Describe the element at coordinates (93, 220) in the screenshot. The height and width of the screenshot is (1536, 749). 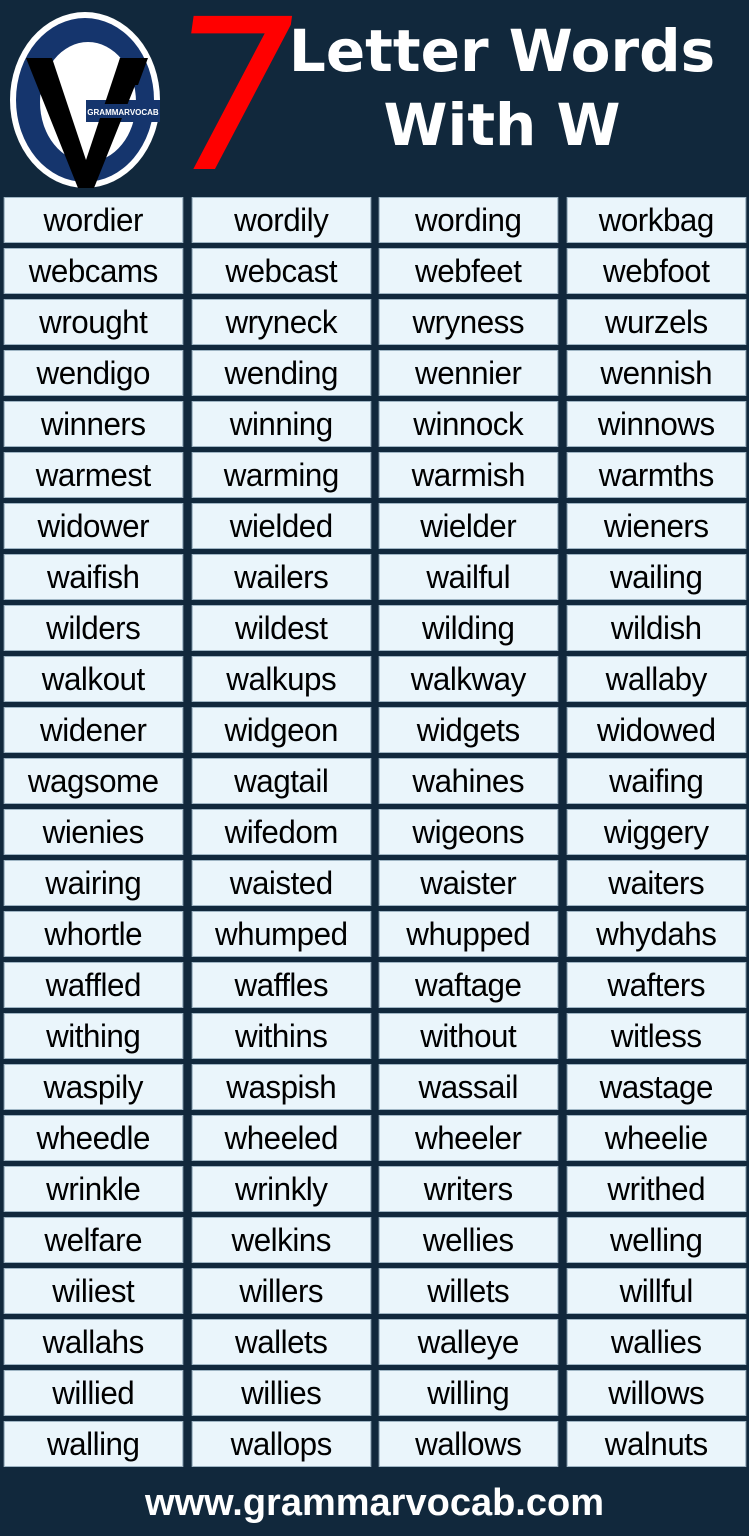
I see `word-cell: wordier` at that location.